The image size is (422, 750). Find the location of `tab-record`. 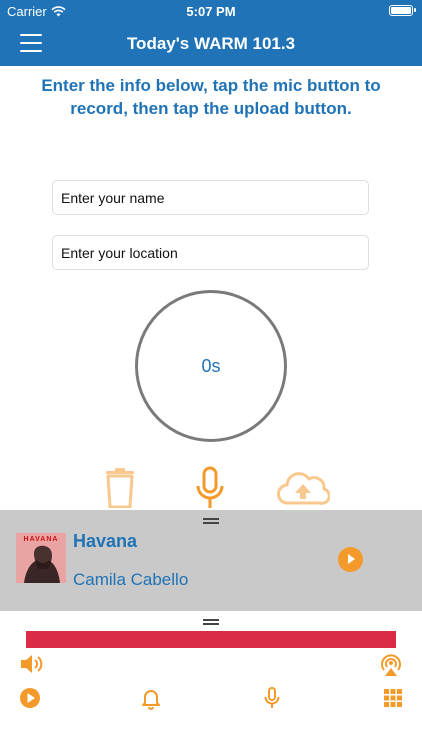

tab-record is located at coordinates (272, 698).